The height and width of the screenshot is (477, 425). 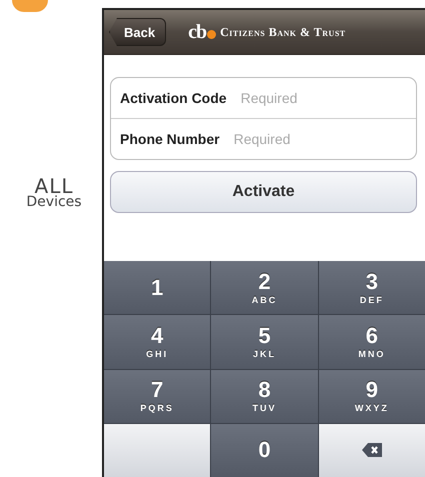 I want to click on field-label: Activation Code, so click(x=173, y=98).